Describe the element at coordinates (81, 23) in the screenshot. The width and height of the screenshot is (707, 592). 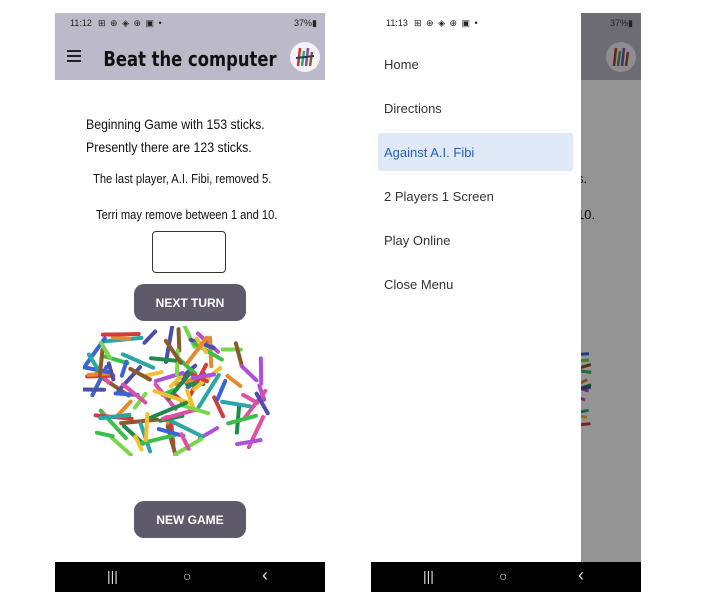
I see `status-time: 11:12` at that location.